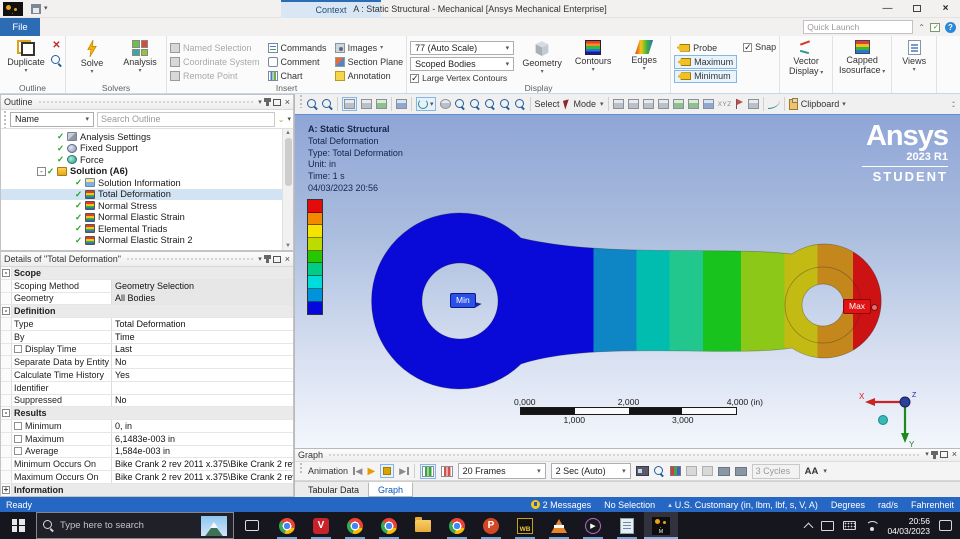 The width and height of the screenshot is (960, 539). I want to click on outline-tree-item: Normal Elastic Strain, so click(147, 218).